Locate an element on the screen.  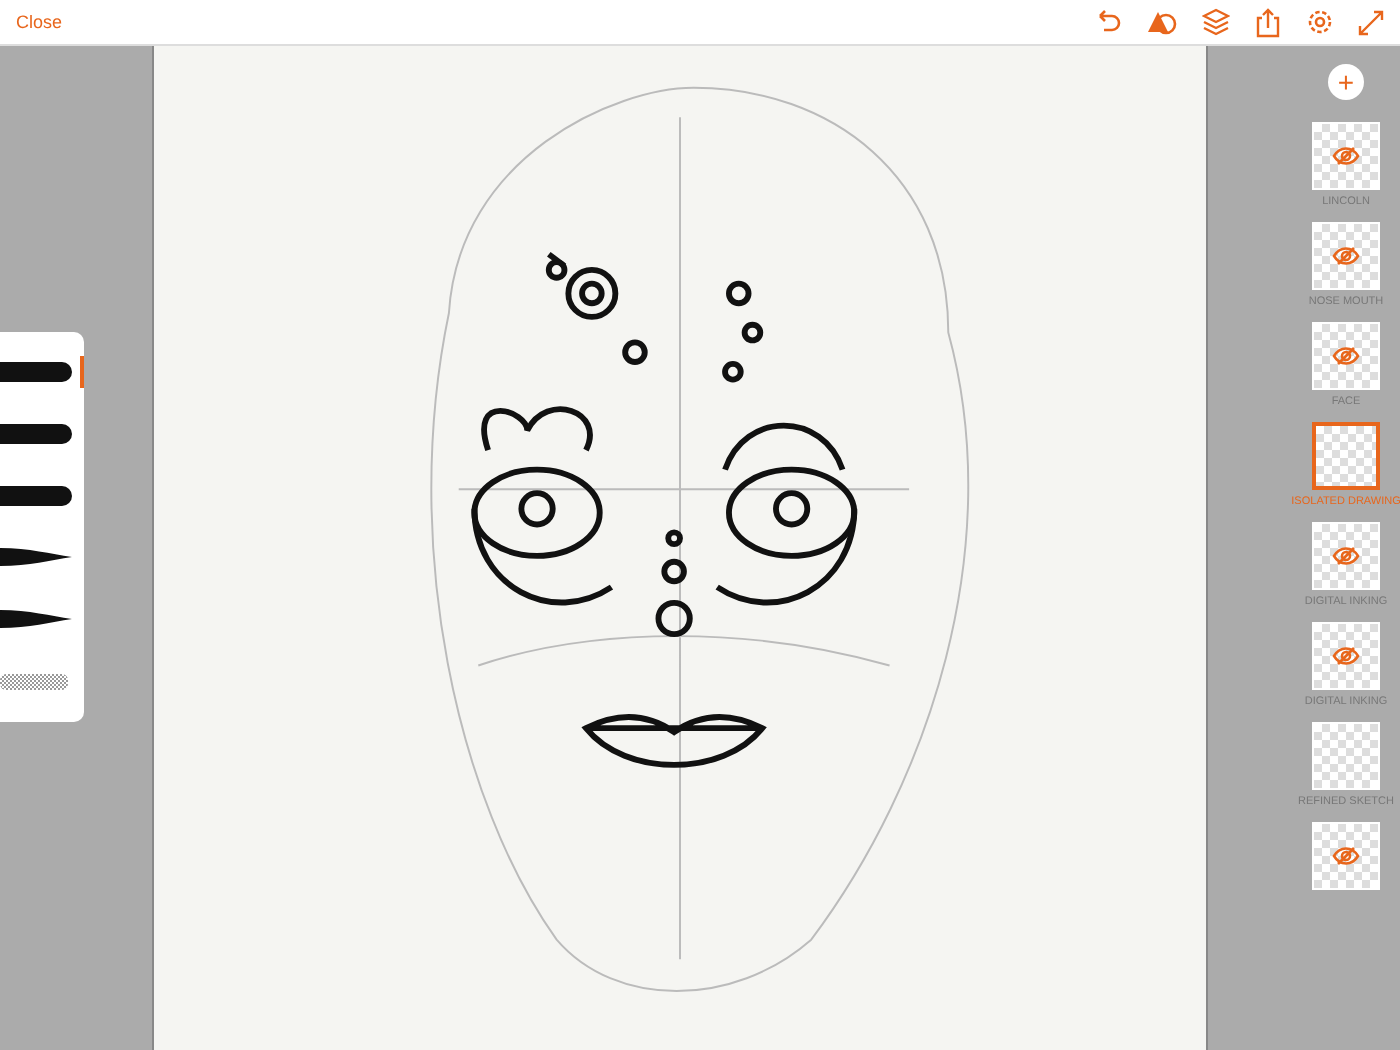
textured-brush-icon is located at coordinates (34, 681).